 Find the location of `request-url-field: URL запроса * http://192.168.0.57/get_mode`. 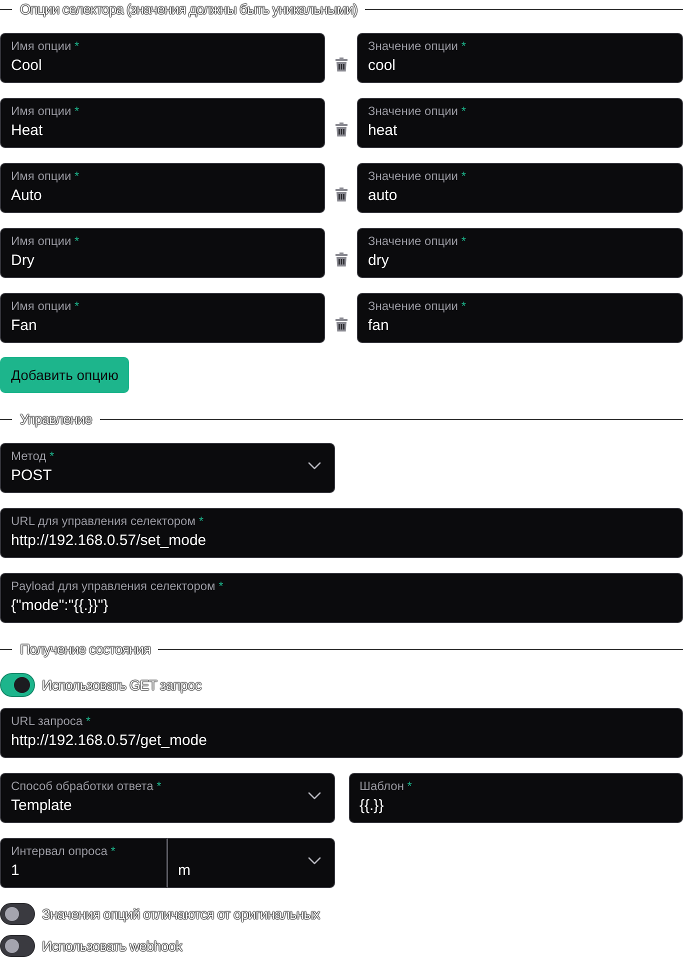

request-url-field: URL запроса * http://192.168.0.57/get_mode is located at coordinates (341, 733).